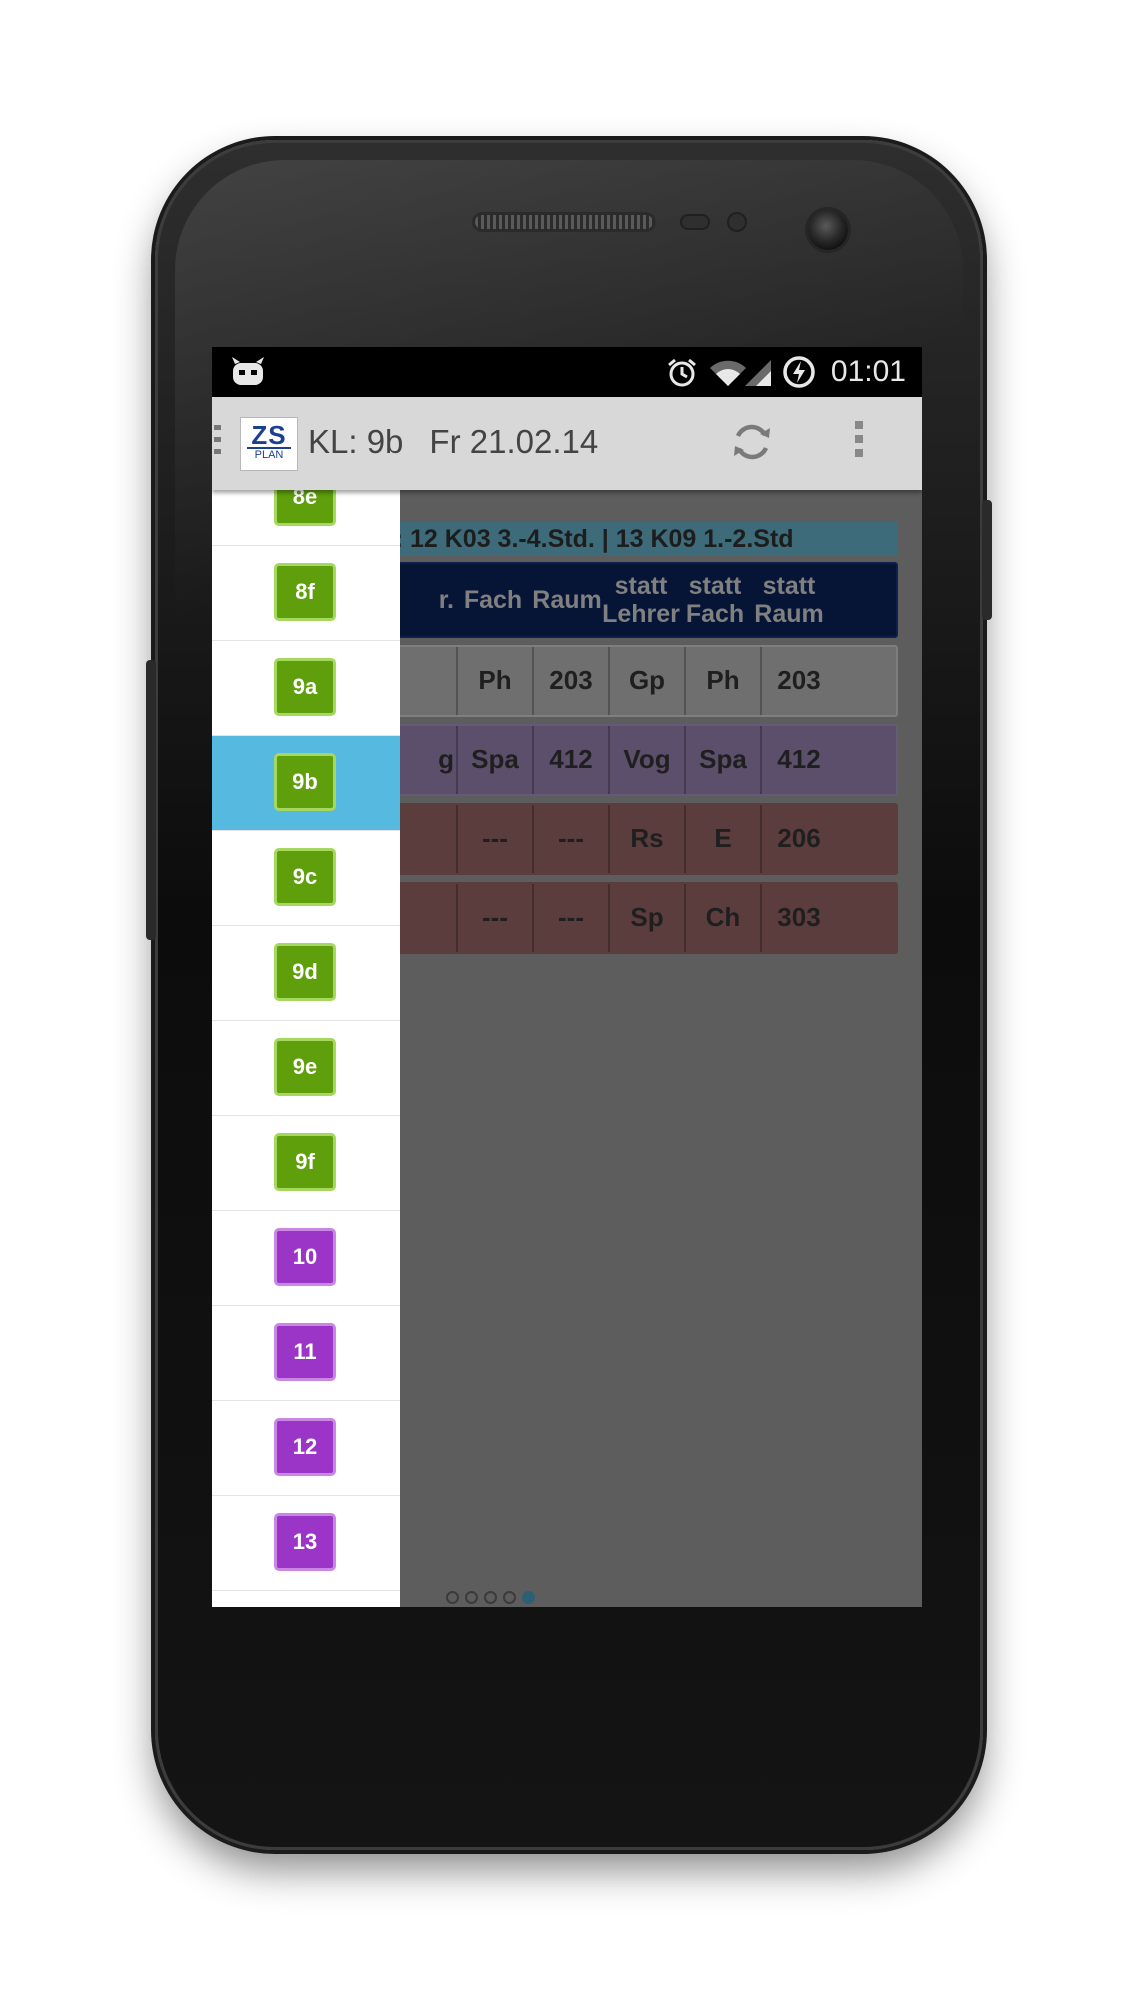 The image size is (1148, 1994). Describe the element at coordinates (737, 222) in the screenshot. I see `light-sensor` at that location.